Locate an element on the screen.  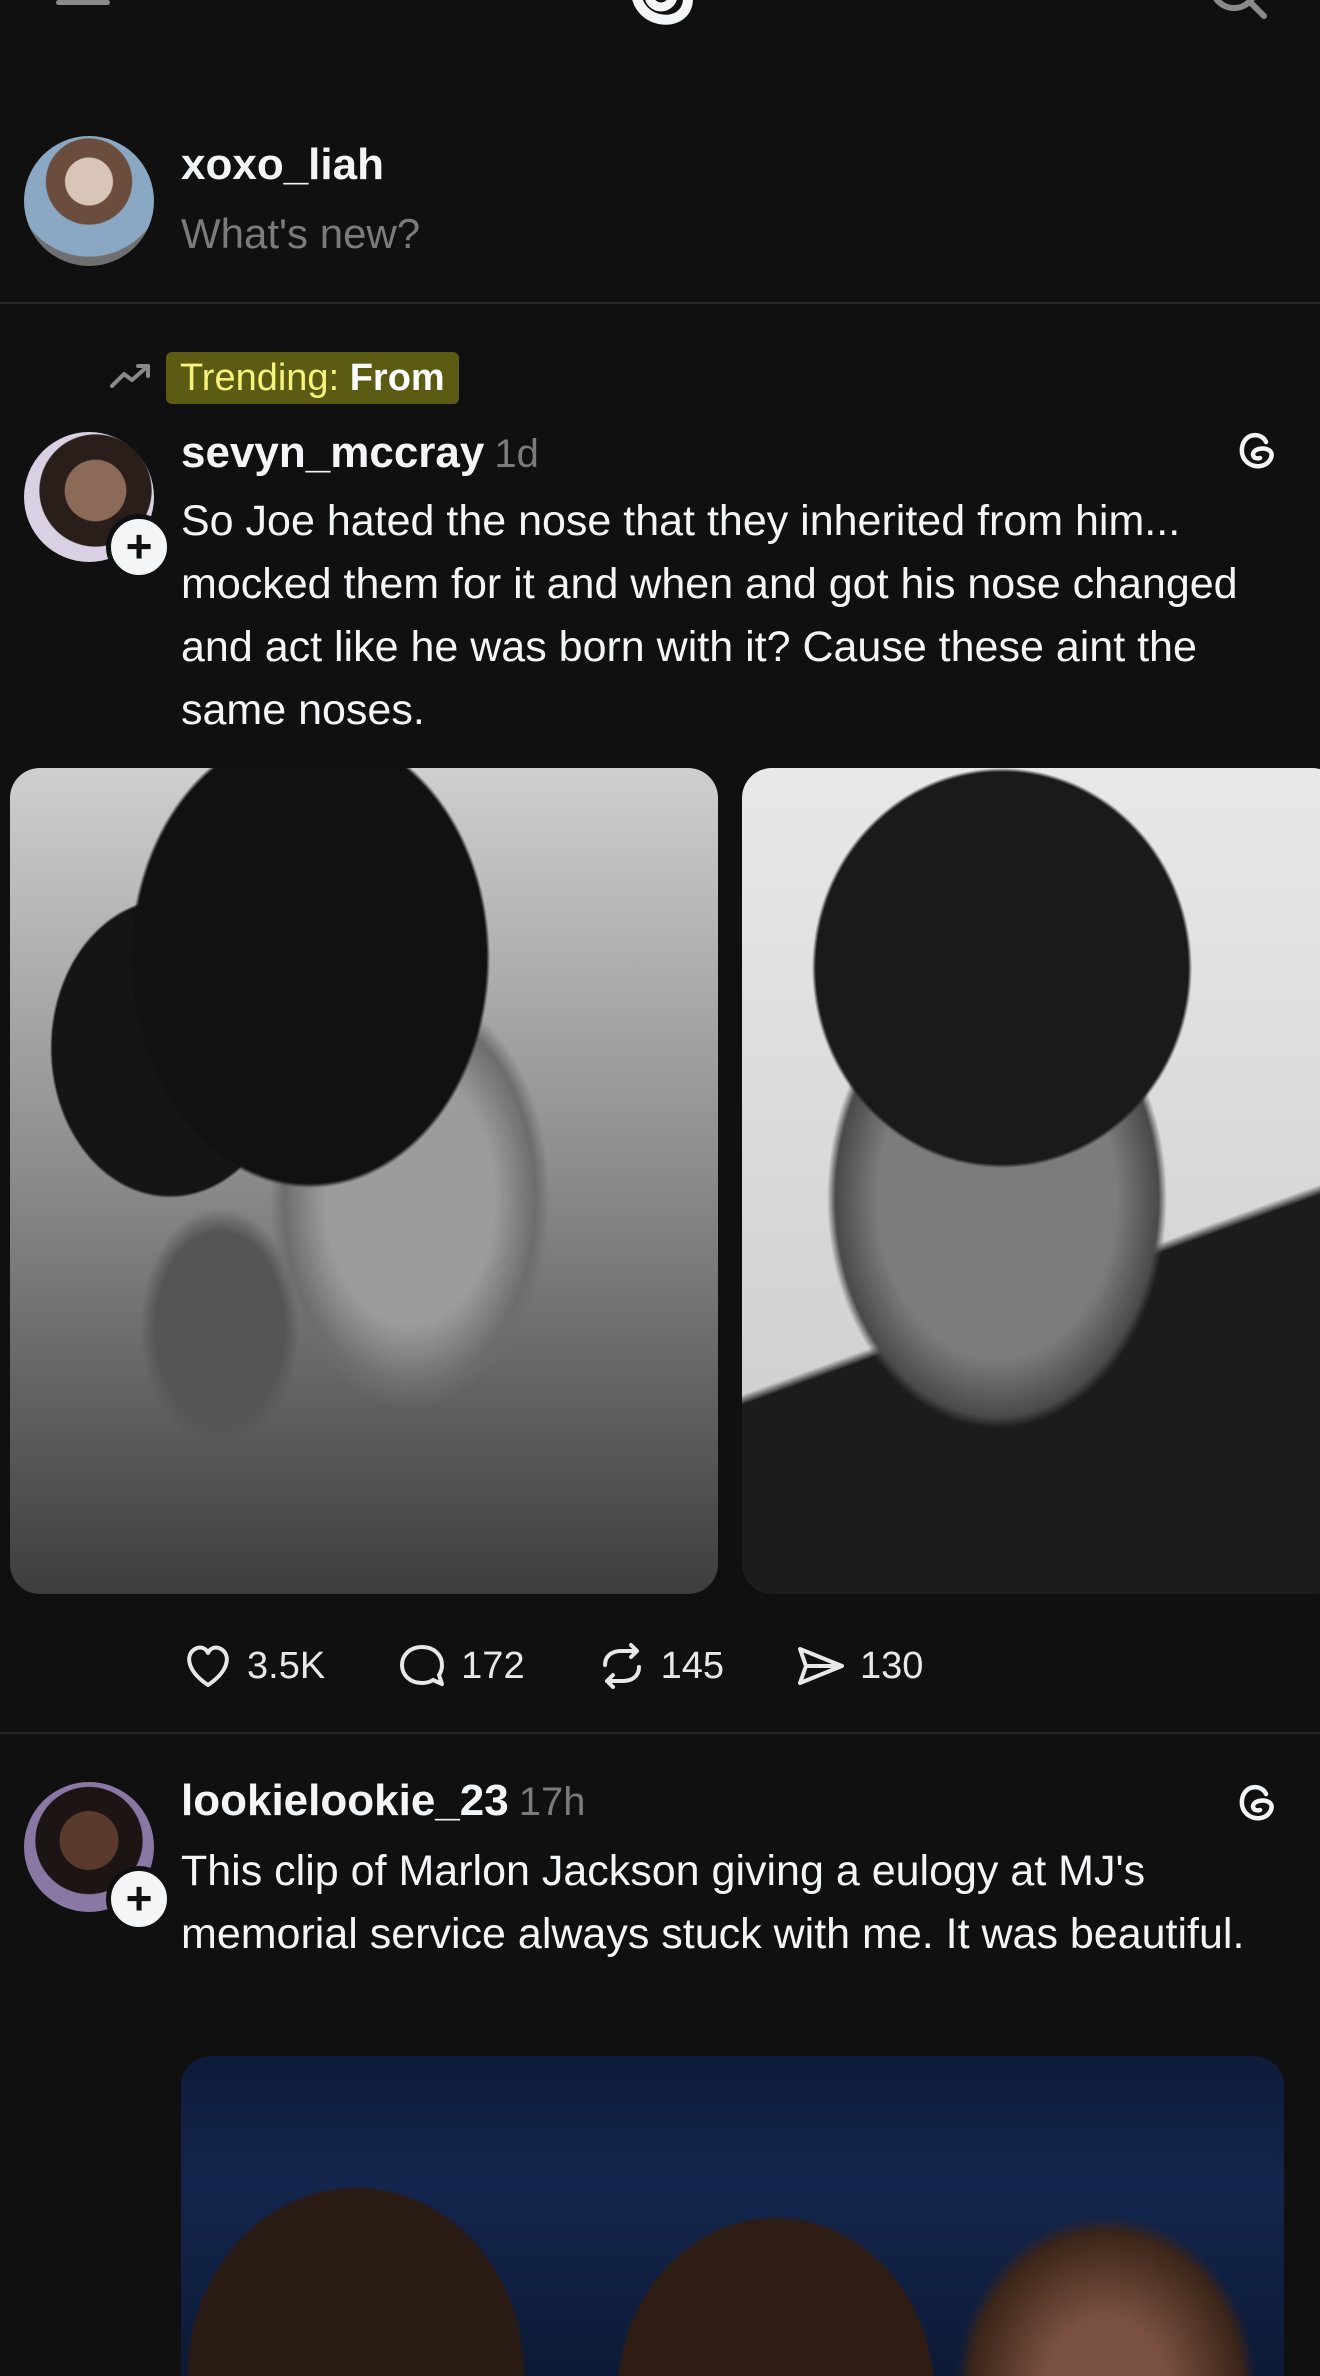
trending-badge: Trending: From is located at coordinates (312, 378).